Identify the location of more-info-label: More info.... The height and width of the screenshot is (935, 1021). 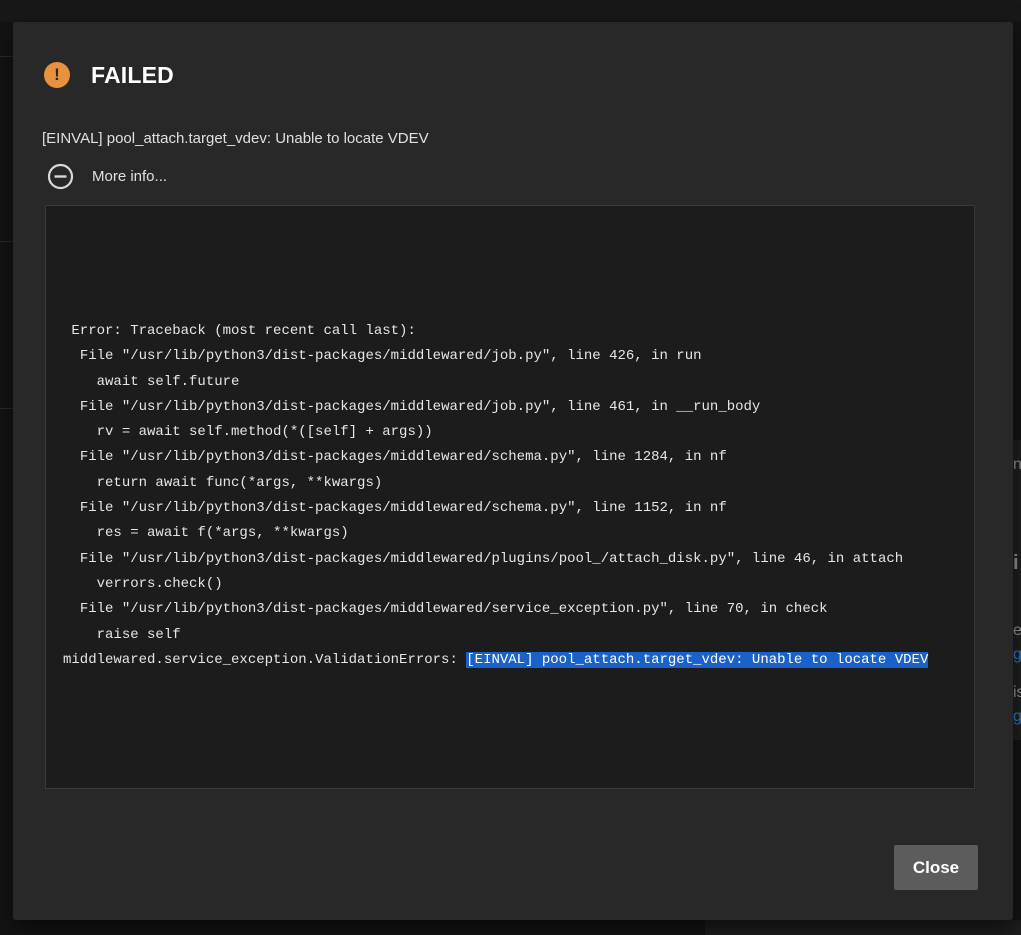
(129, 176).